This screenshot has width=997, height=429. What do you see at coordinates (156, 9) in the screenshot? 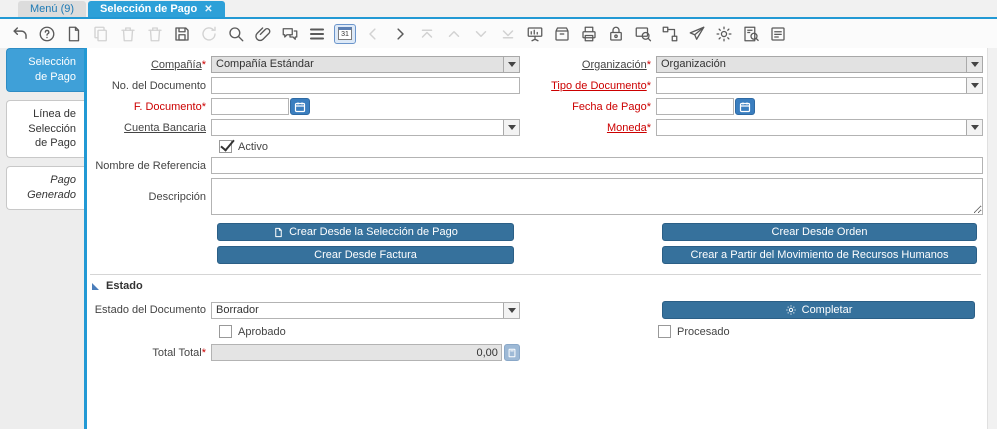
I see `tab-seleccion-de-pago: Selección de Pago ✕` at bounding box center [156, 9].